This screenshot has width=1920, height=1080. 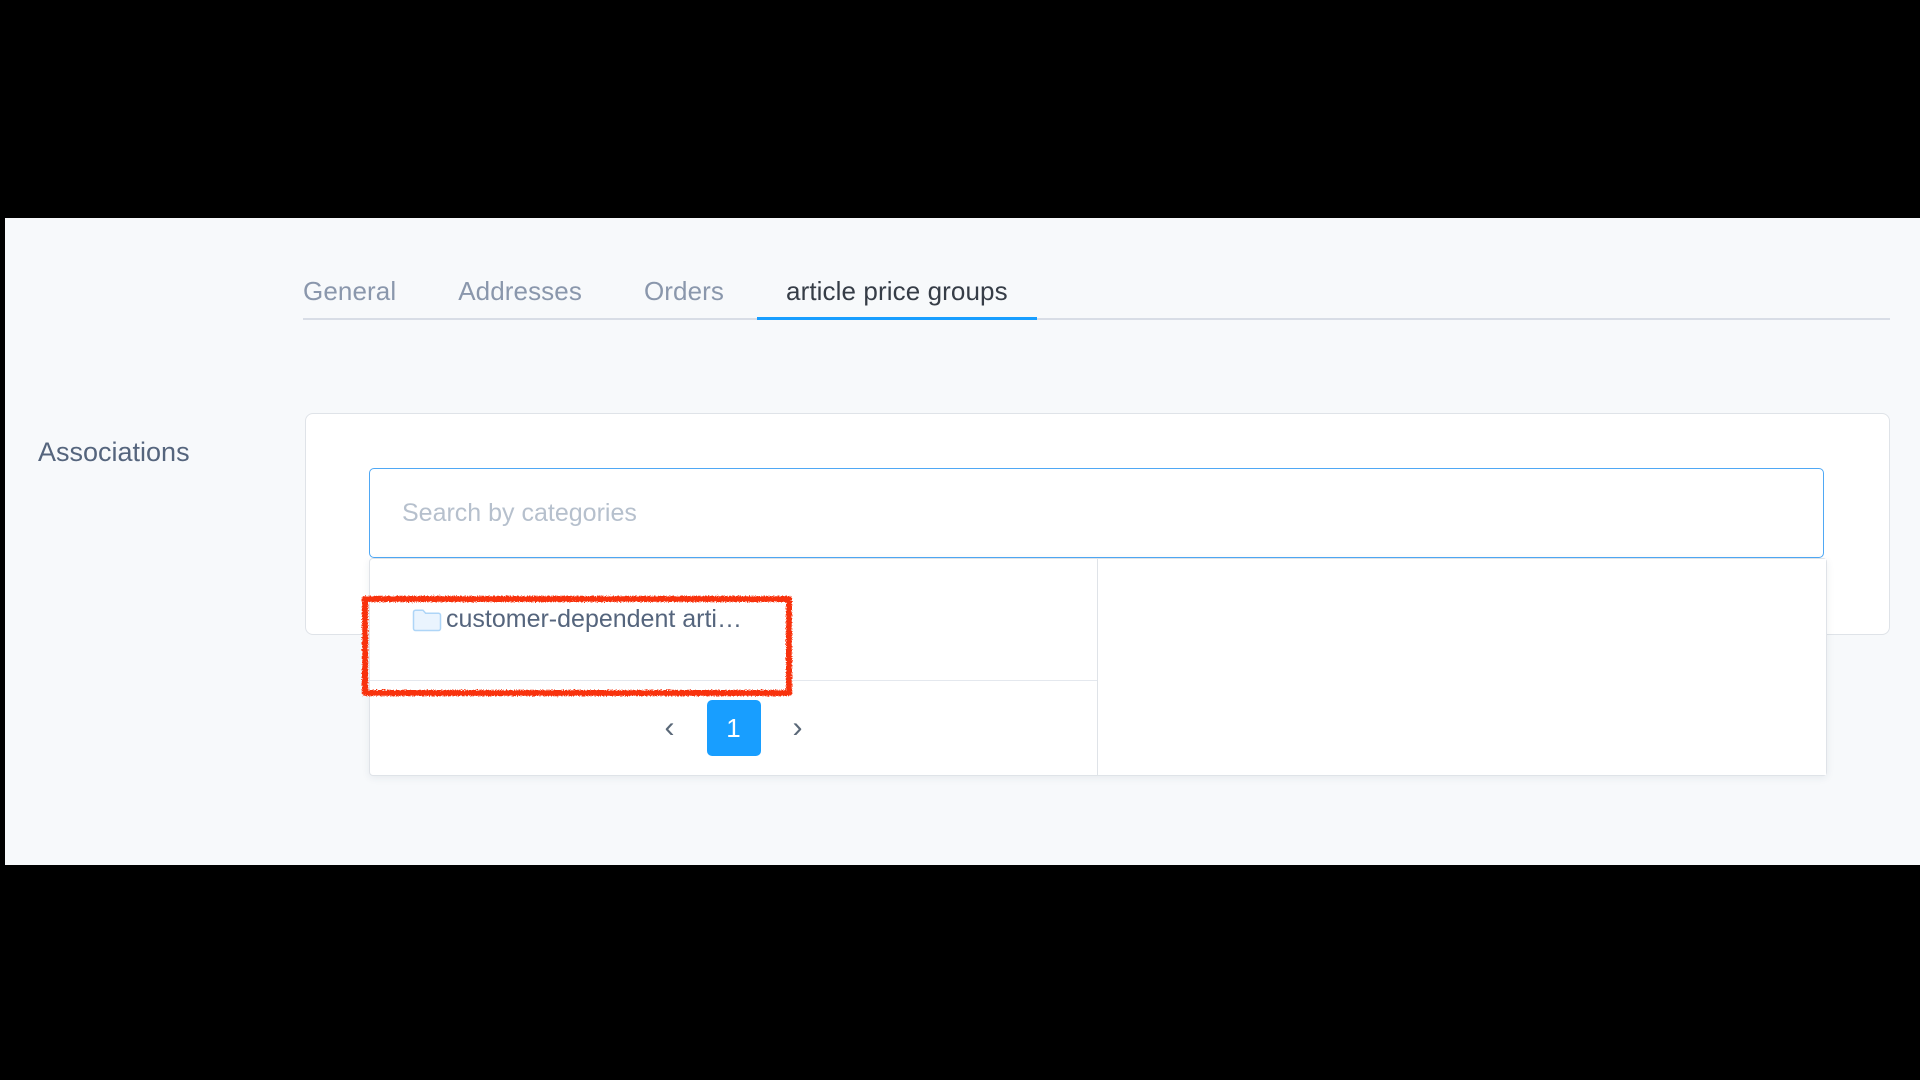 I want to click on category-dropdown-left-column: customer-dependent arti… ‹ 1 ›, so click(x=734, y=667).